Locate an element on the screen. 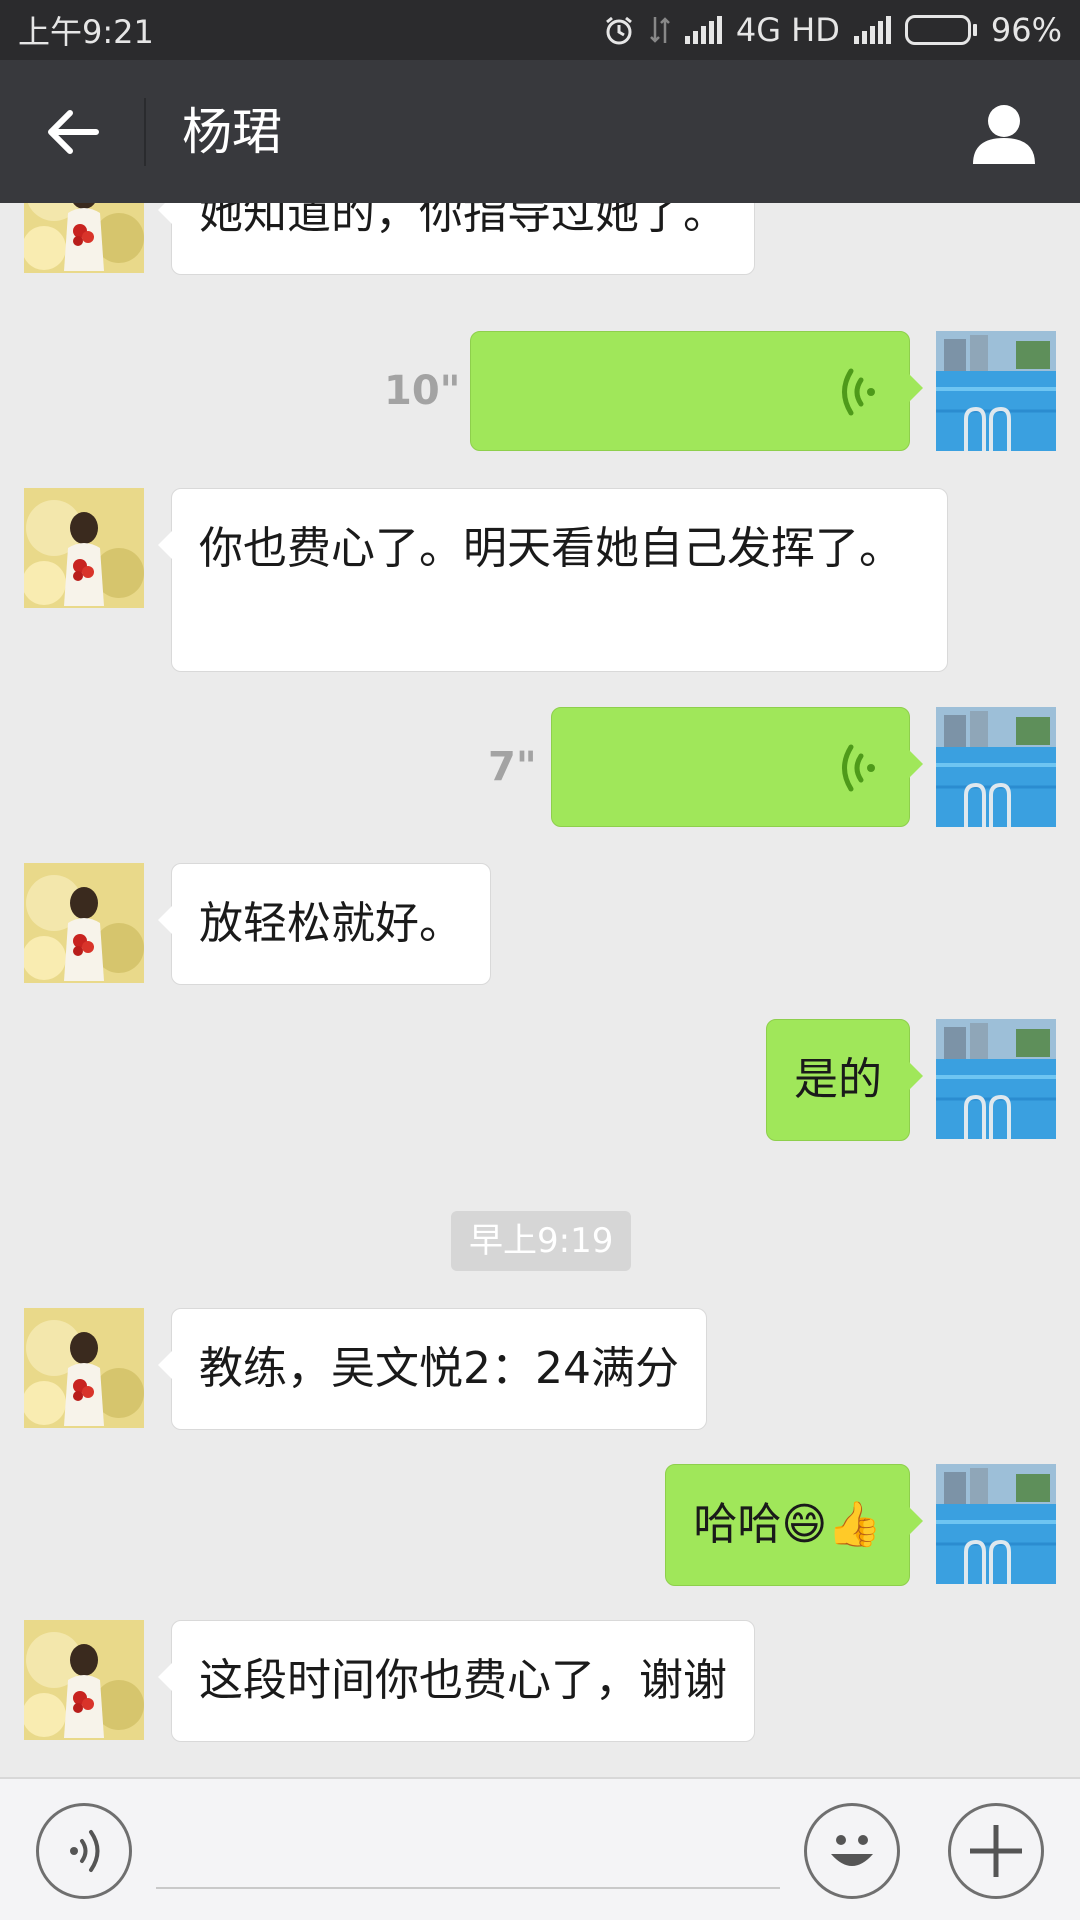  data-transfer-icon is located at coordinates (659, 30).